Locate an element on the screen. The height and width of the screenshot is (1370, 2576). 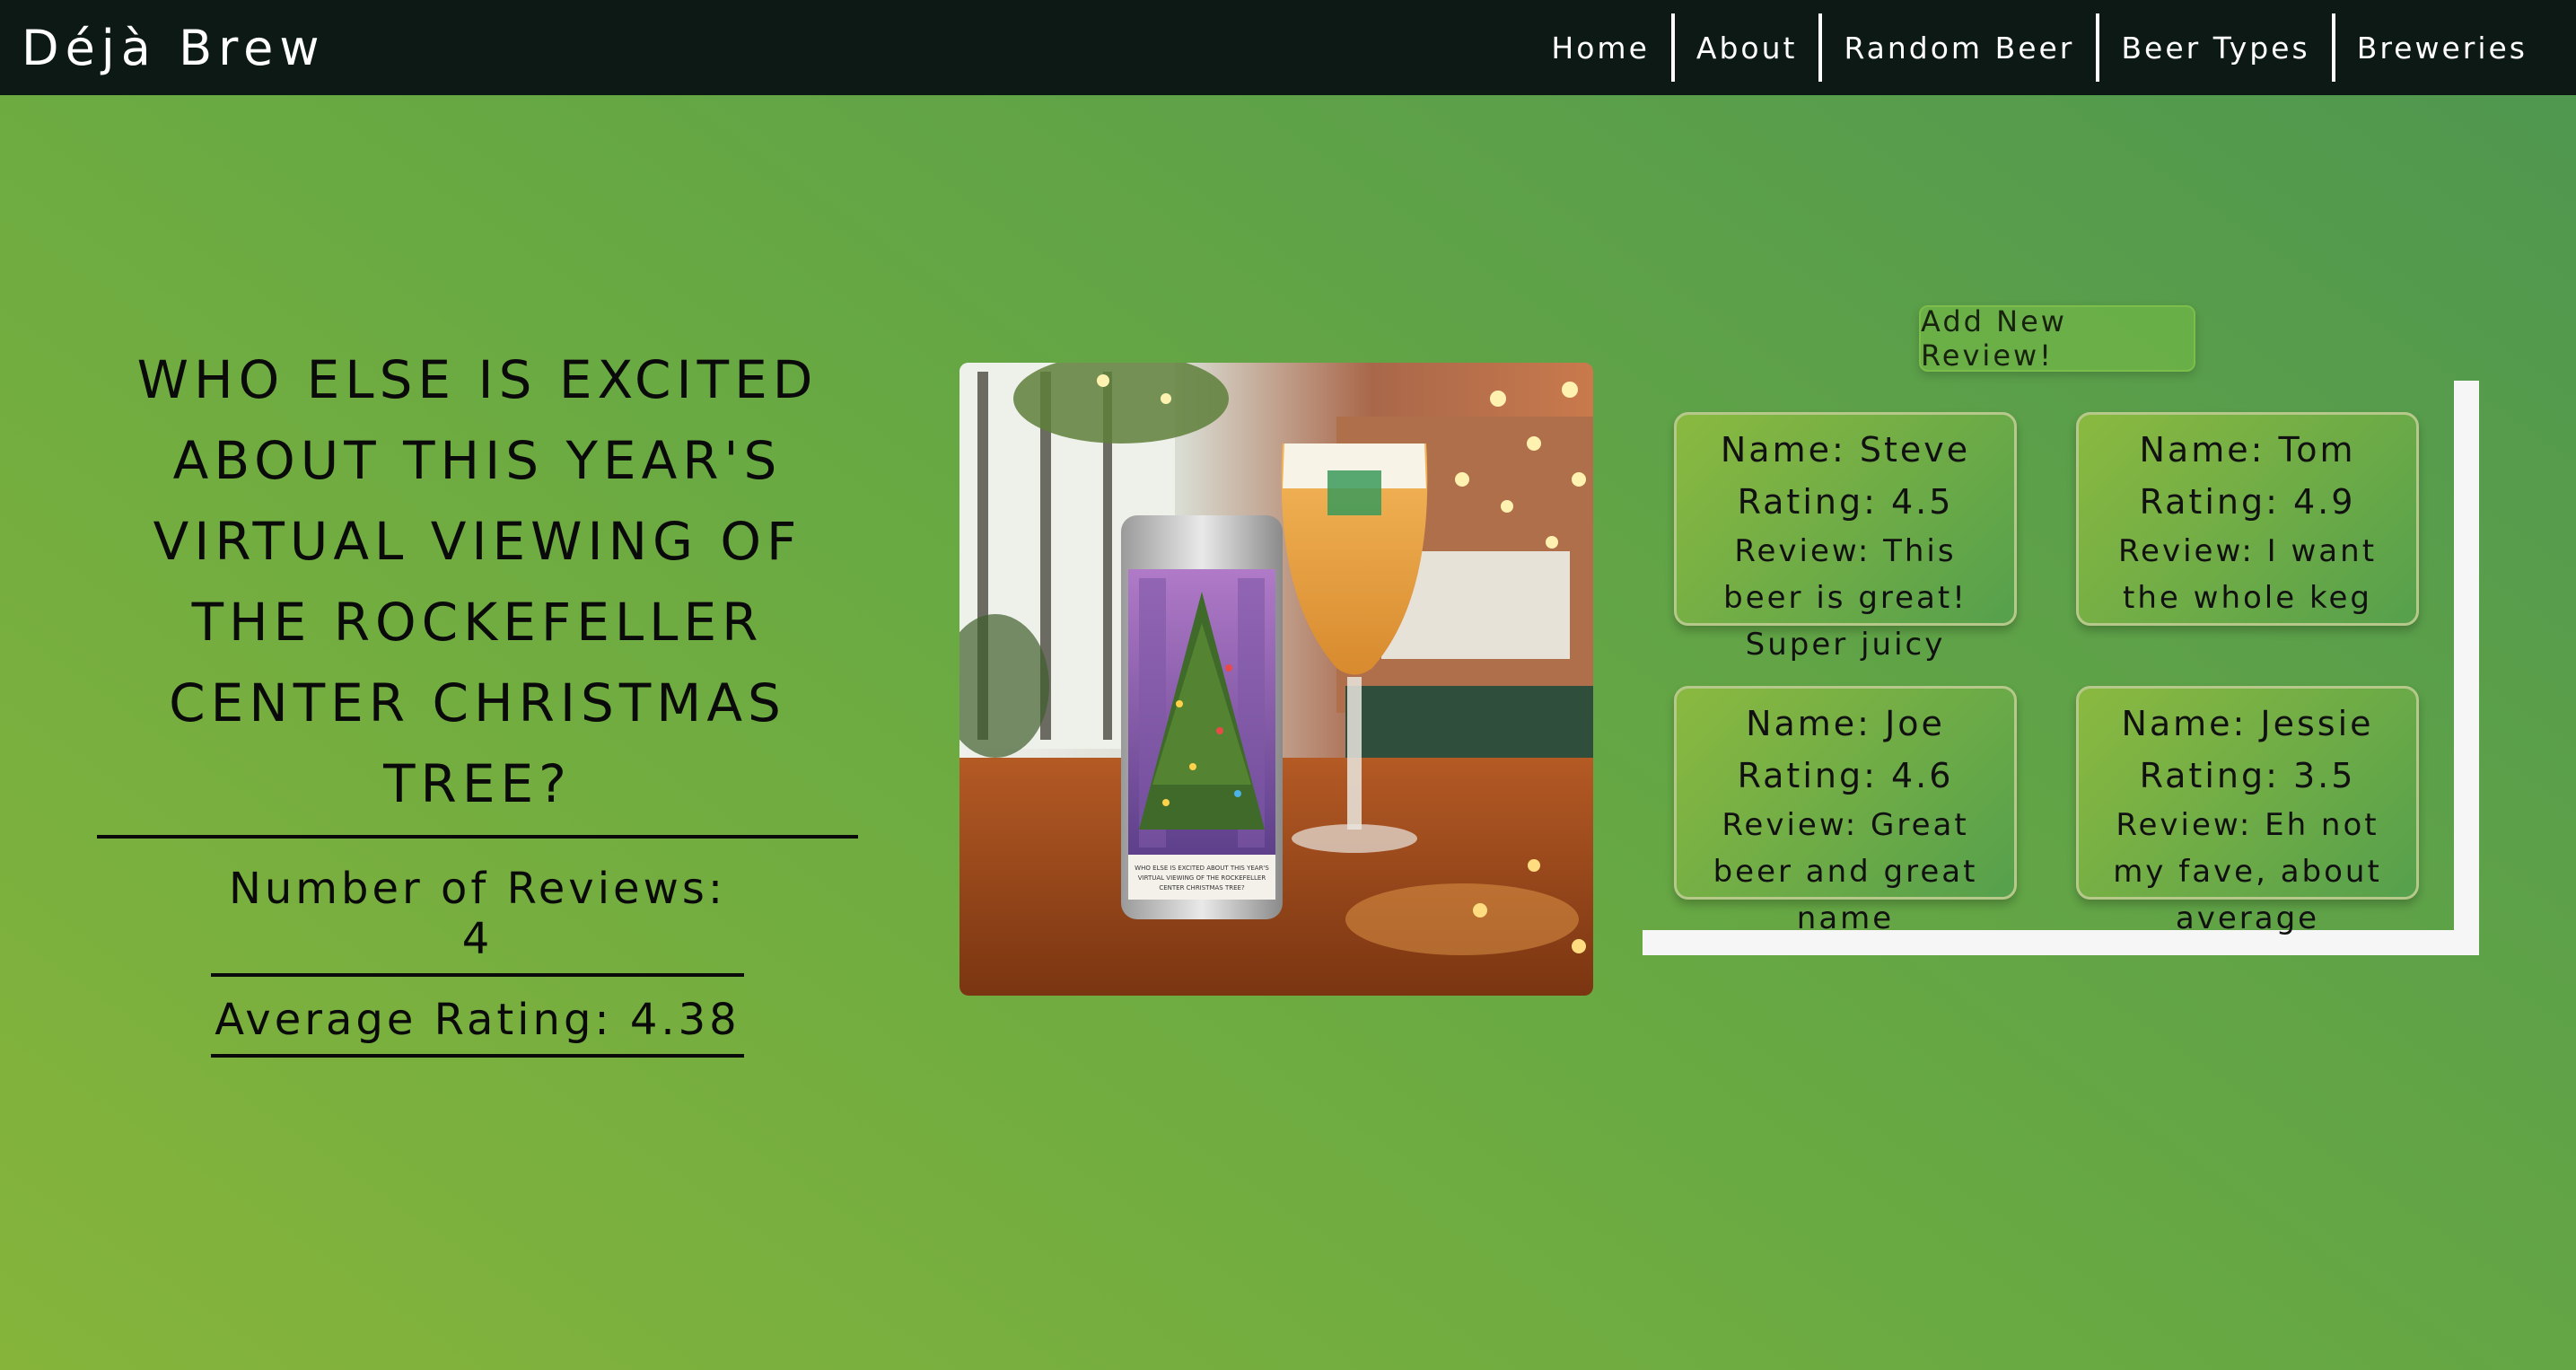
svg-text: CENTER CHRISTMAS TREE? is located at coordinates (1202, 887).